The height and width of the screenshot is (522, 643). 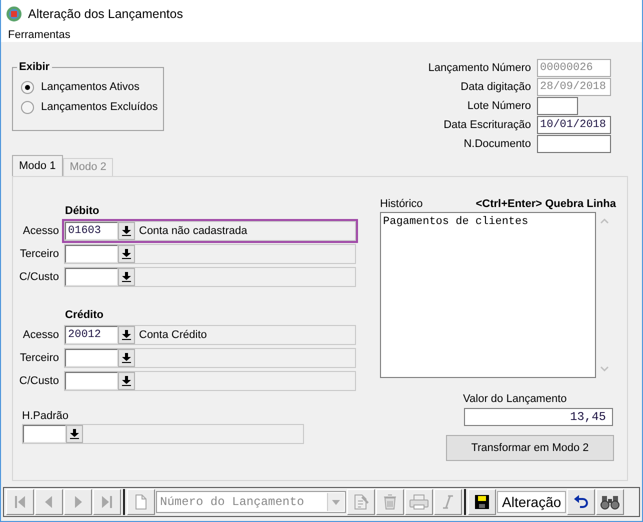 I want to click on save-icon, so click(x=482, y=502).